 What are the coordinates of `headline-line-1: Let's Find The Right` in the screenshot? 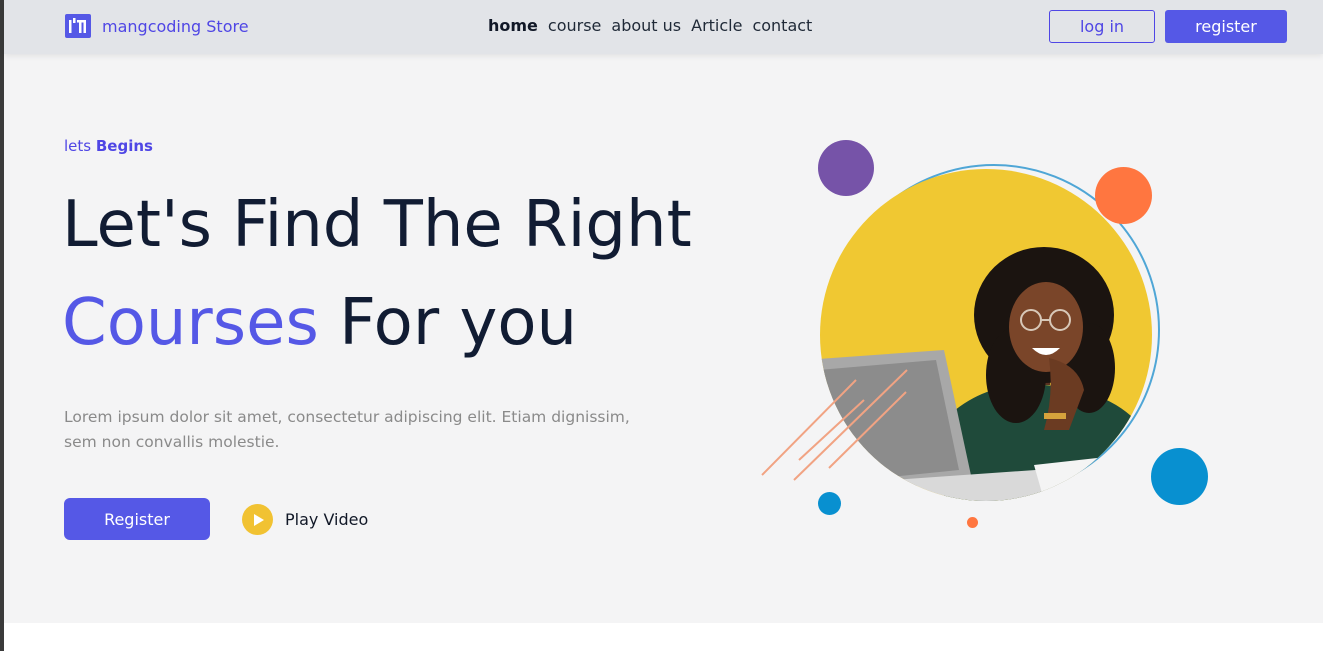 It's located at (377, 225).